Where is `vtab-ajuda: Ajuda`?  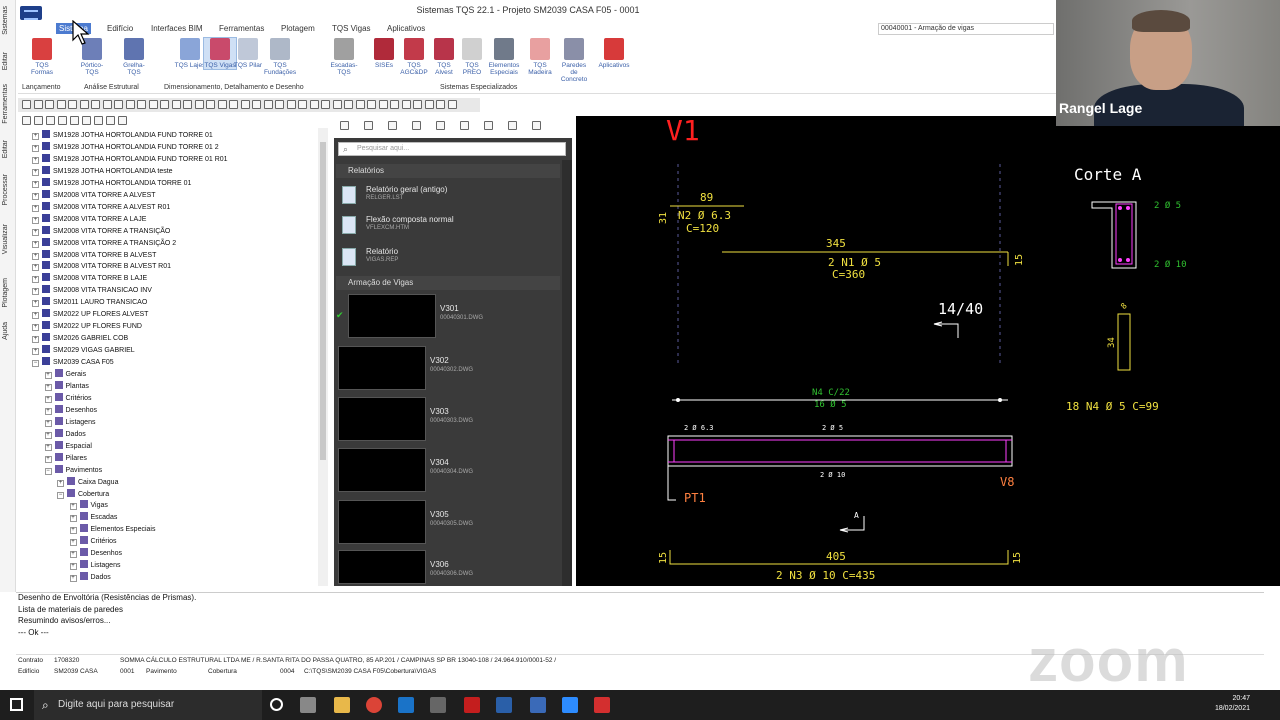
vtab-ajuda: Ajuda is located at coordinates (5, 331).